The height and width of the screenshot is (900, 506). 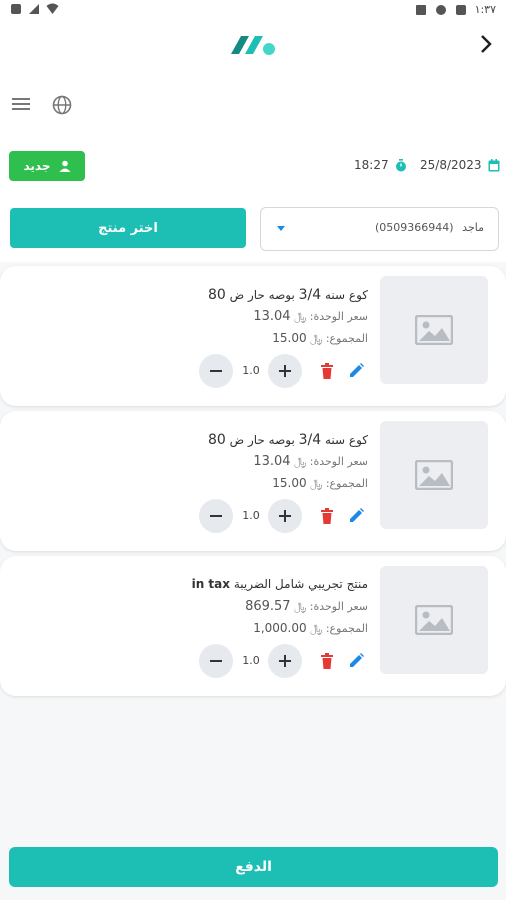 What do you see at coordinates (494, 164) in the screenshot?
I see `calendar-icon` at bounding box center [494, 164].